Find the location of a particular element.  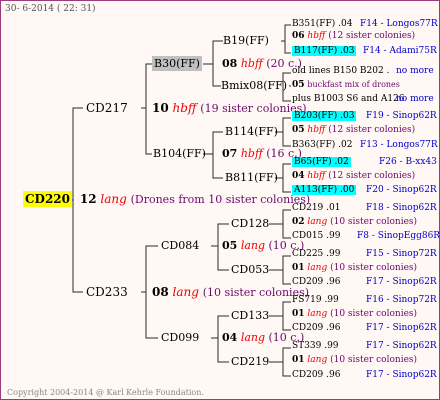

gen1-name: CD217 is located at coordinates (107, 108).